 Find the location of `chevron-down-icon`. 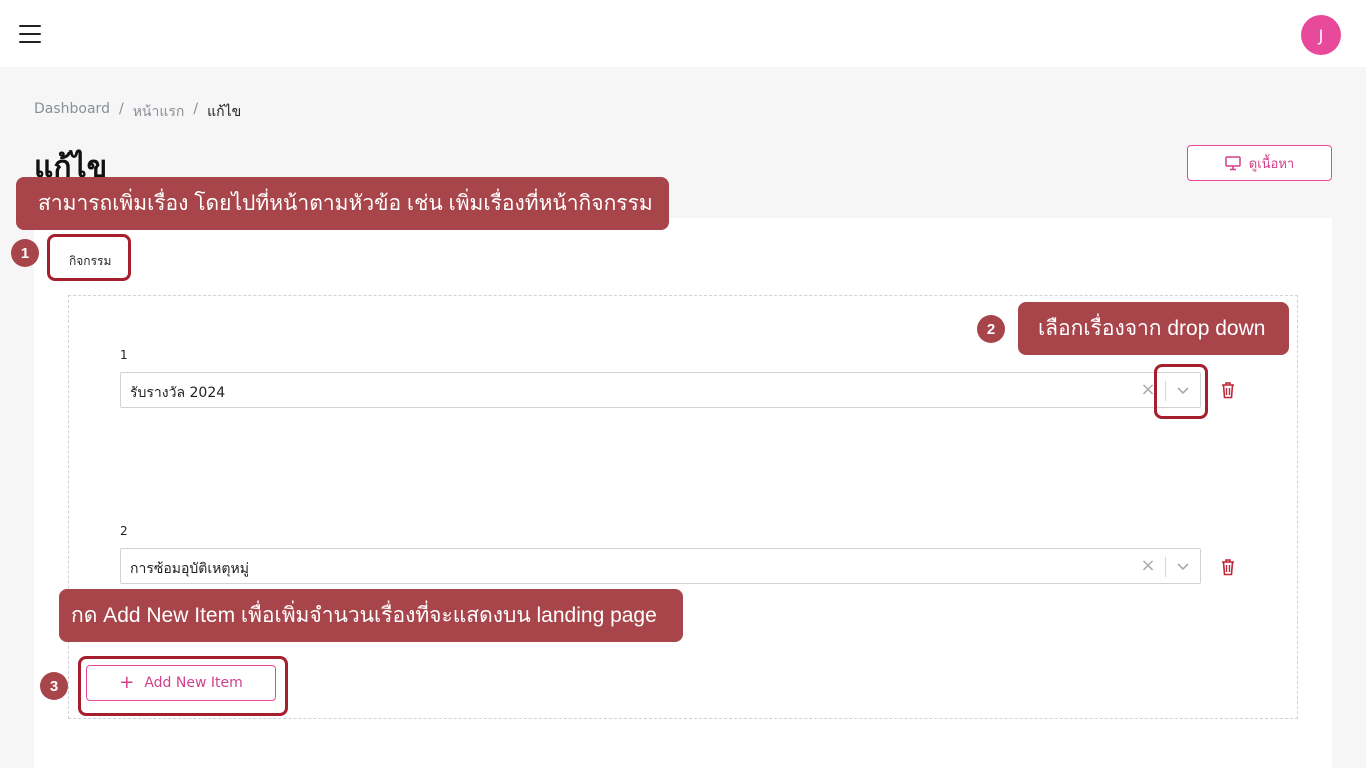

chevron-down-icon is located at coordinates (1183, 566).